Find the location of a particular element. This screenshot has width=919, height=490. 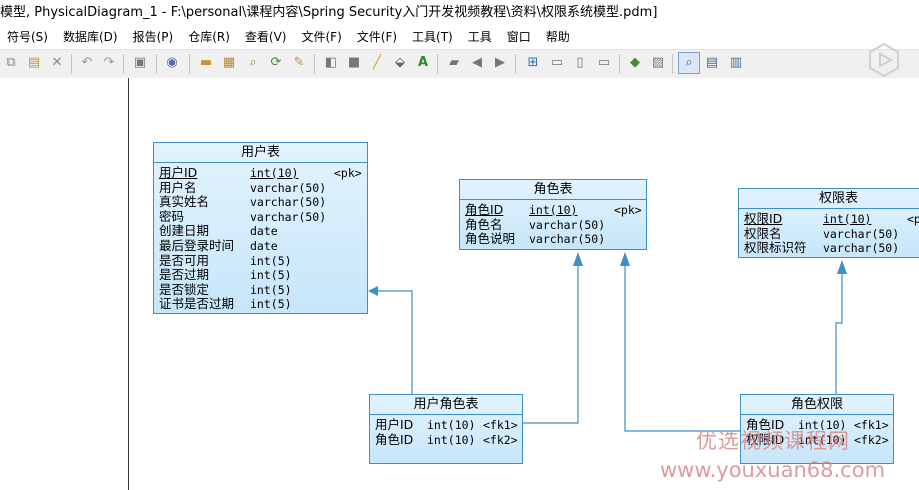

table-row: 用户ID int(10) <fk1> is located at coordinates (446, 424).